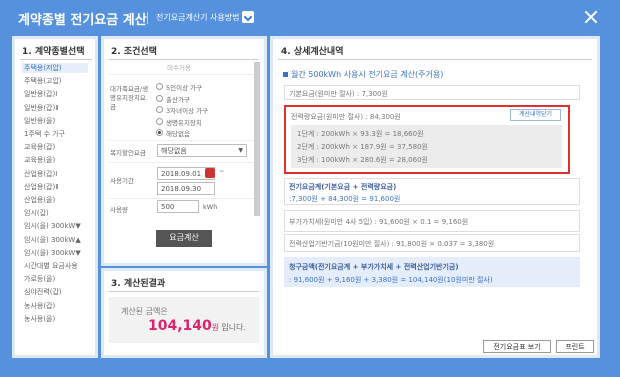  I want to click on step-row: 1단계 : 200kWh × 93.3원 = 18,660원, so click(360, 134).